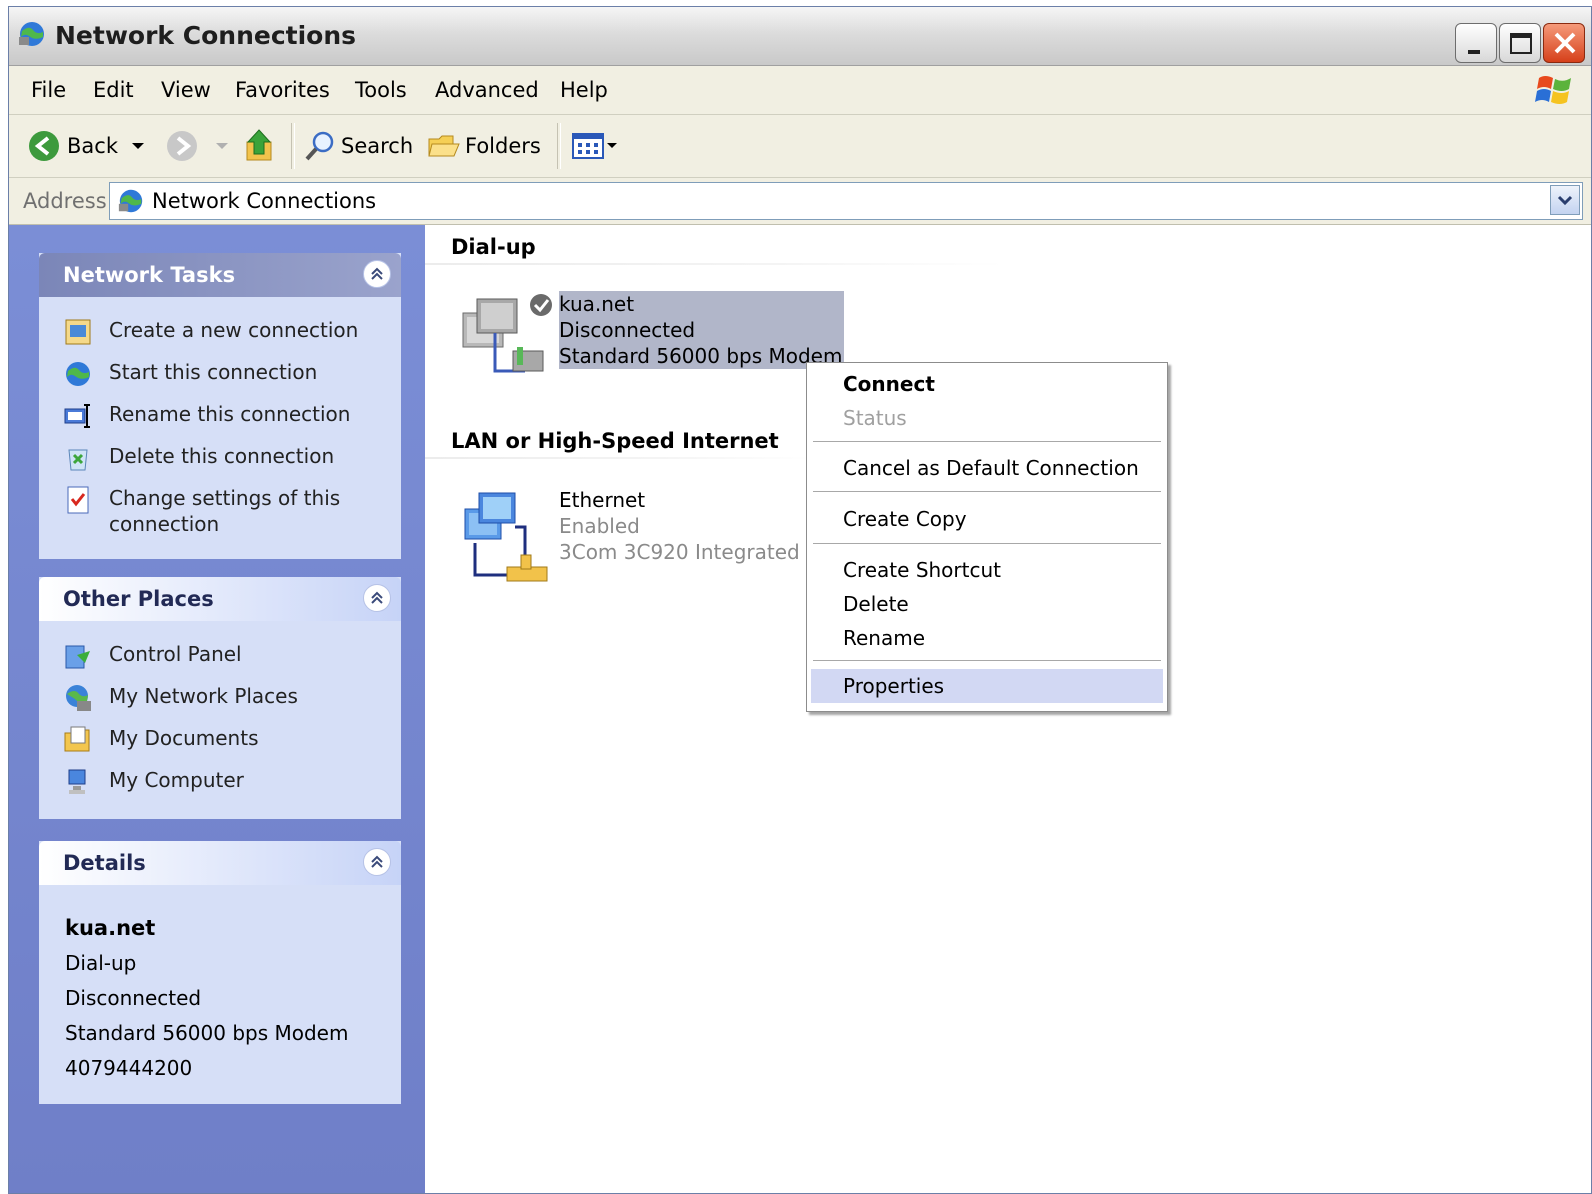 This screenshot has height=1194, width=1592. I want to click on connection-name: kua.net, so click(597, 304).